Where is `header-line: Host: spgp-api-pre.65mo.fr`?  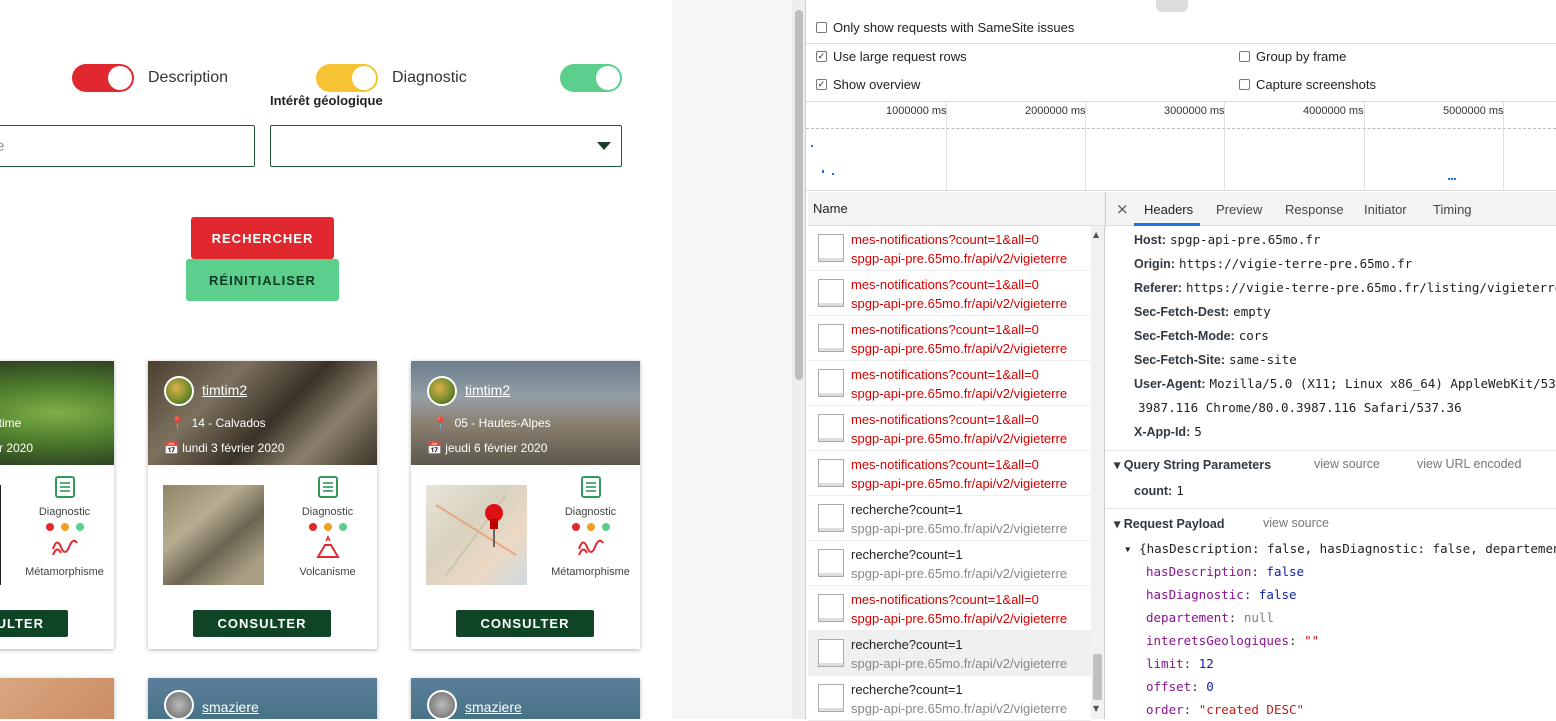 header-line: Host: spgp-api-pre.65mo.fr is located at coordinates (1227, 239).